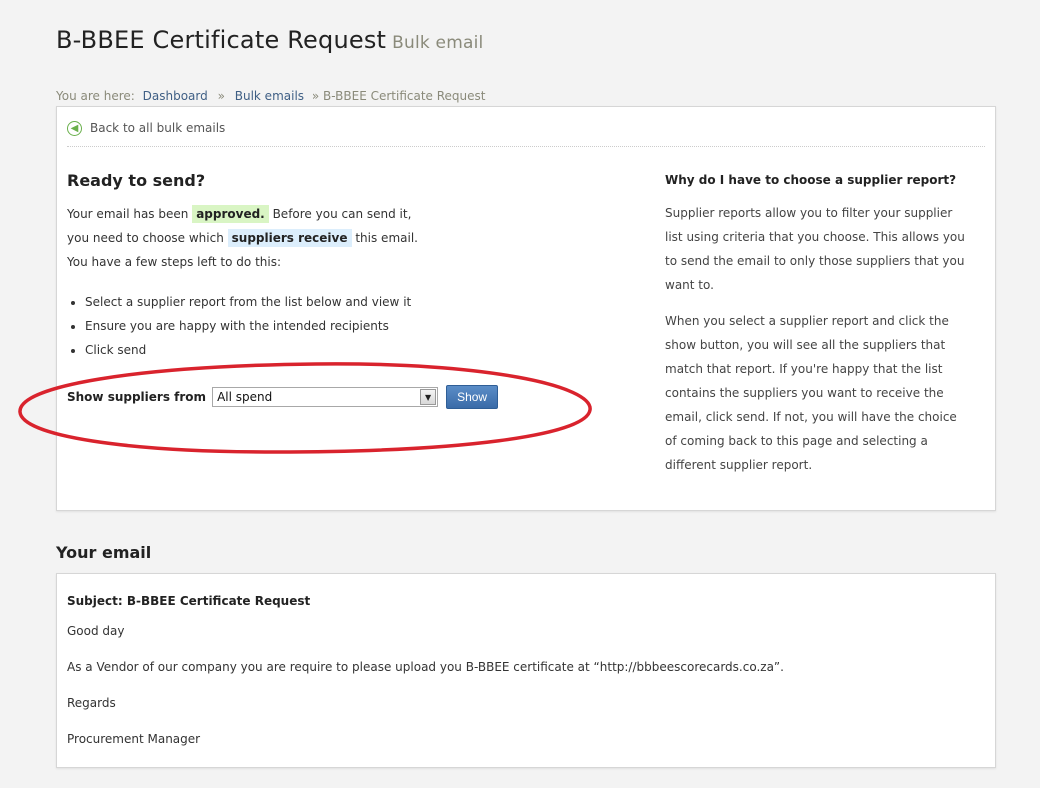  Describe the element at coordinates (157, 128) in the screenshot. I see `back-to-bulk-emails-link: Back to all bulk emails` at that location.